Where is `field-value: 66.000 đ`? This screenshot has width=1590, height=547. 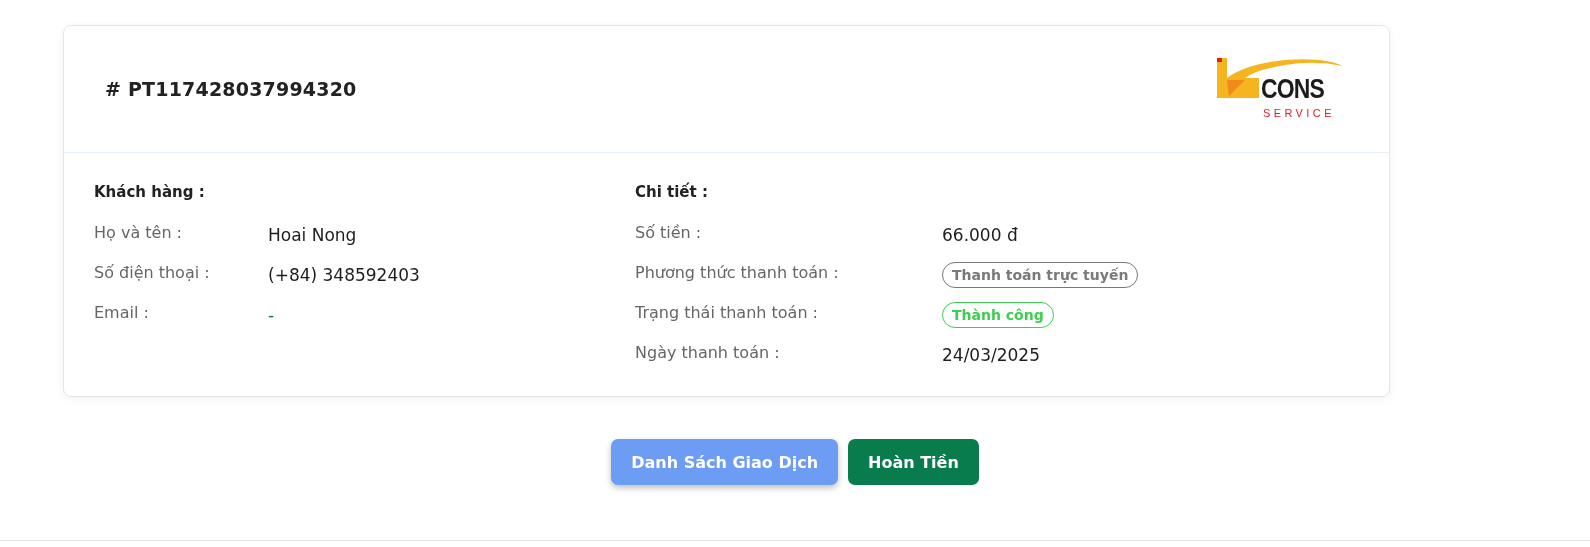
field-value: 66.000 đ is located at coordinates (980, 235).